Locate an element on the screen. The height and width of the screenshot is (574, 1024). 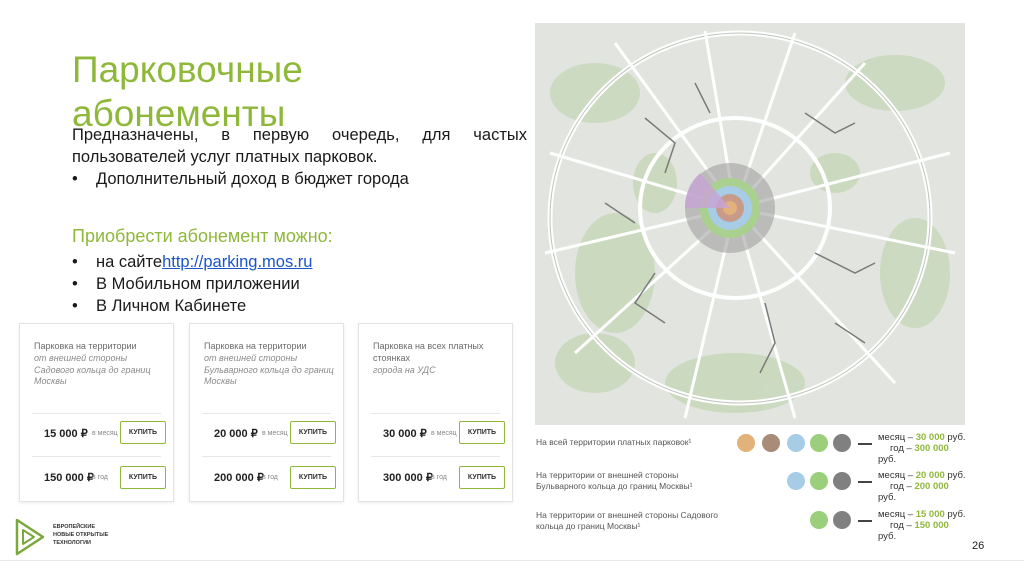
buy-heading: Приобрести абонемент можно: is located at coordinates (202, 236).